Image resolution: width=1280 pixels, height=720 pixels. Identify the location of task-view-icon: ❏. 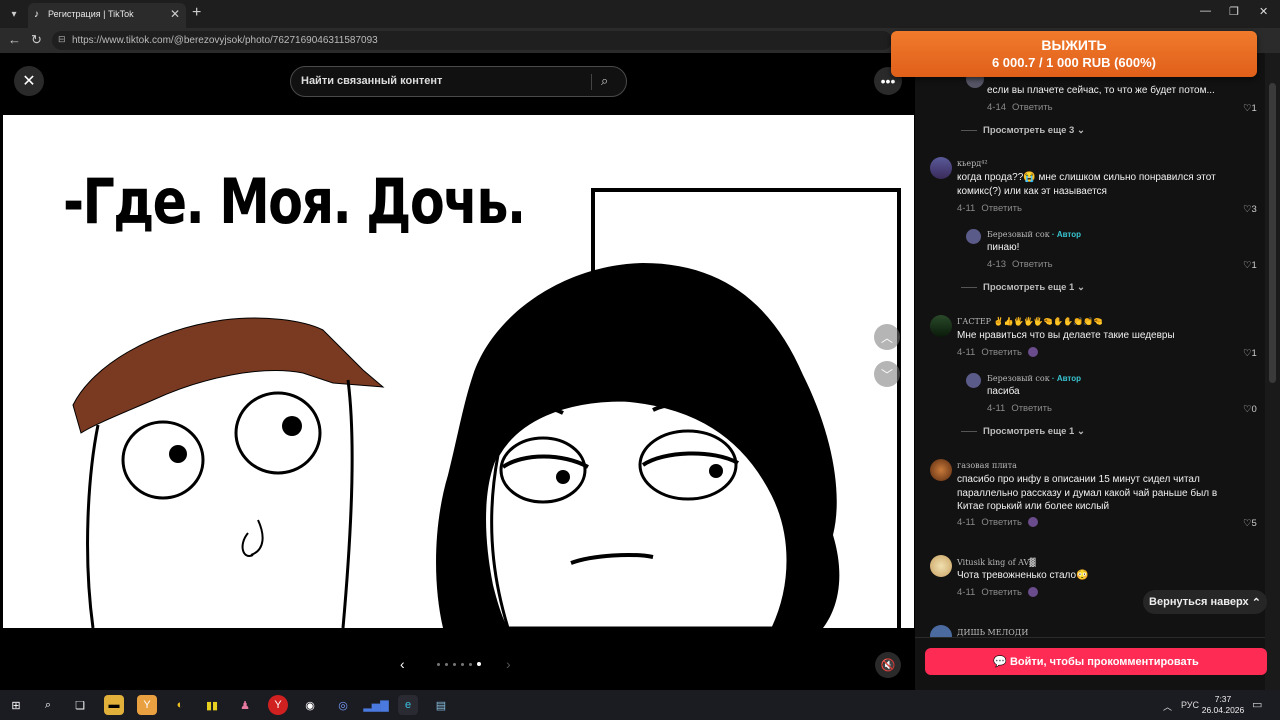
(80, 705).